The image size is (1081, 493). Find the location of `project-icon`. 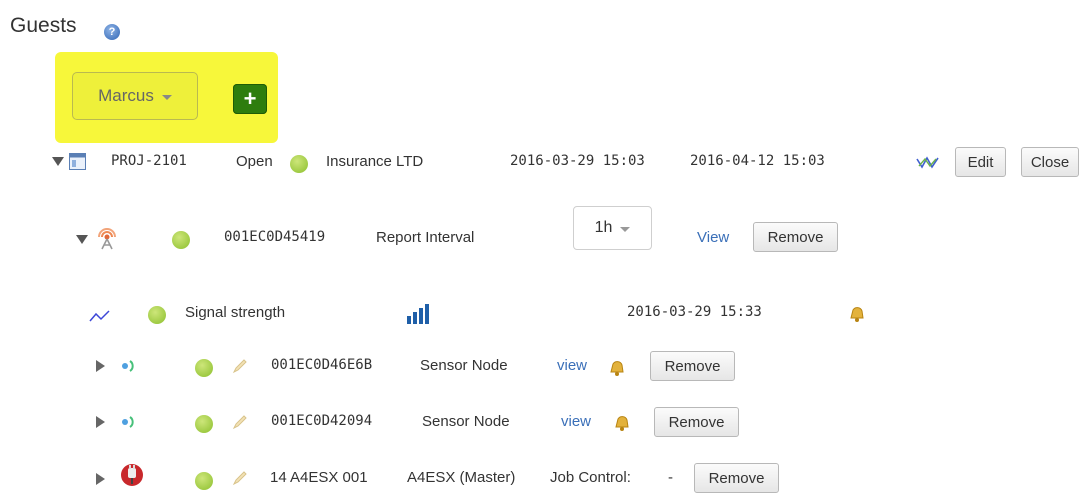

project-icon is located at coordinates (77, 164).